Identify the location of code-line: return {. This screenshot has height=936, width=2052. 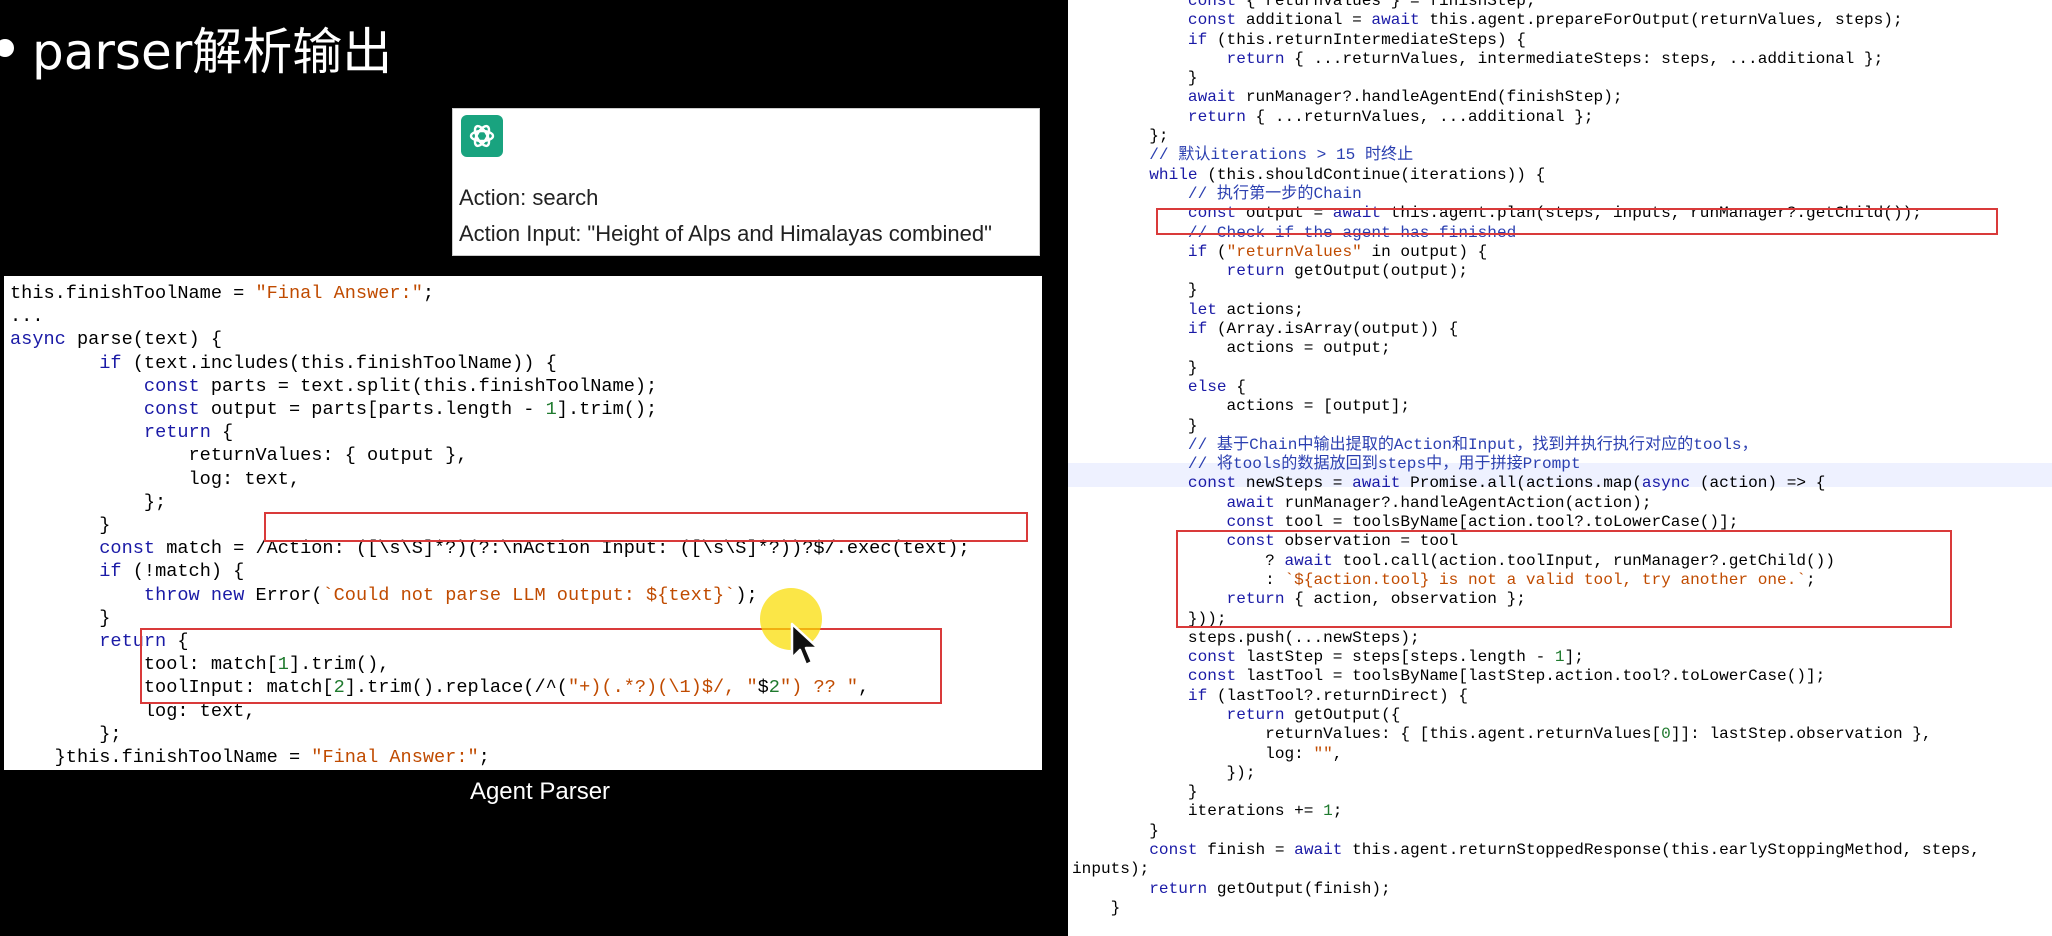
(188, 433).